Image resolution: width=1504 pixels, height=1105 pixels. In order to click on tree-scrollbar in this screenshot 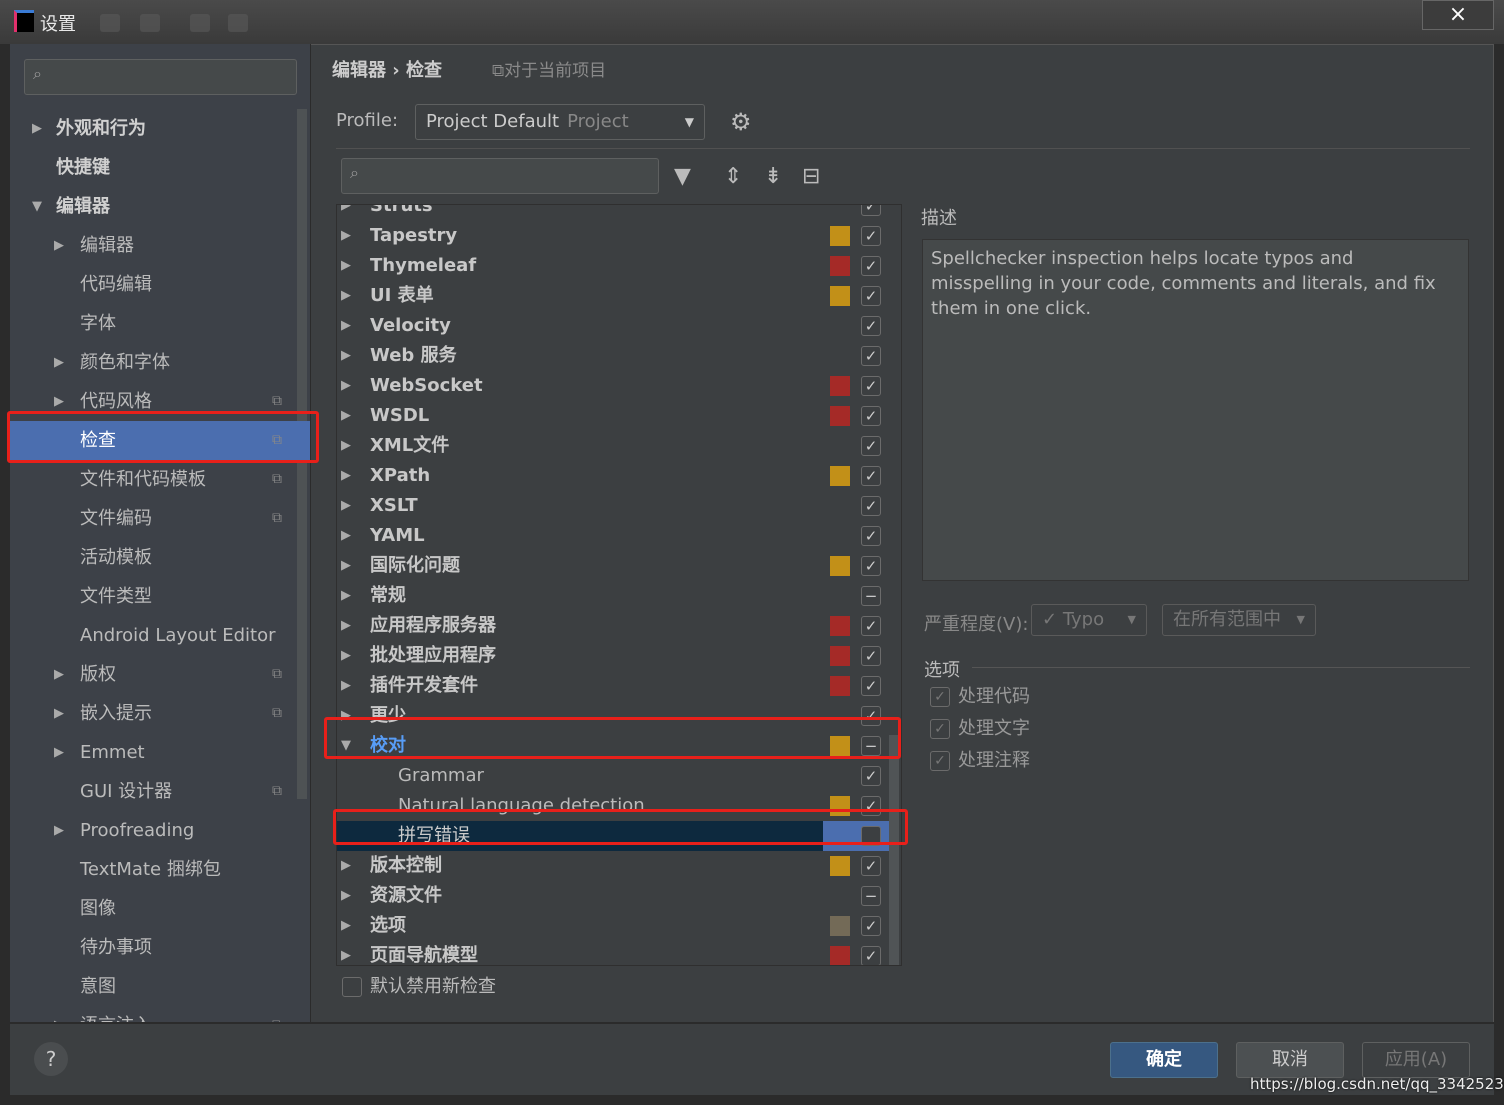, I will do `click(894, 850)`.